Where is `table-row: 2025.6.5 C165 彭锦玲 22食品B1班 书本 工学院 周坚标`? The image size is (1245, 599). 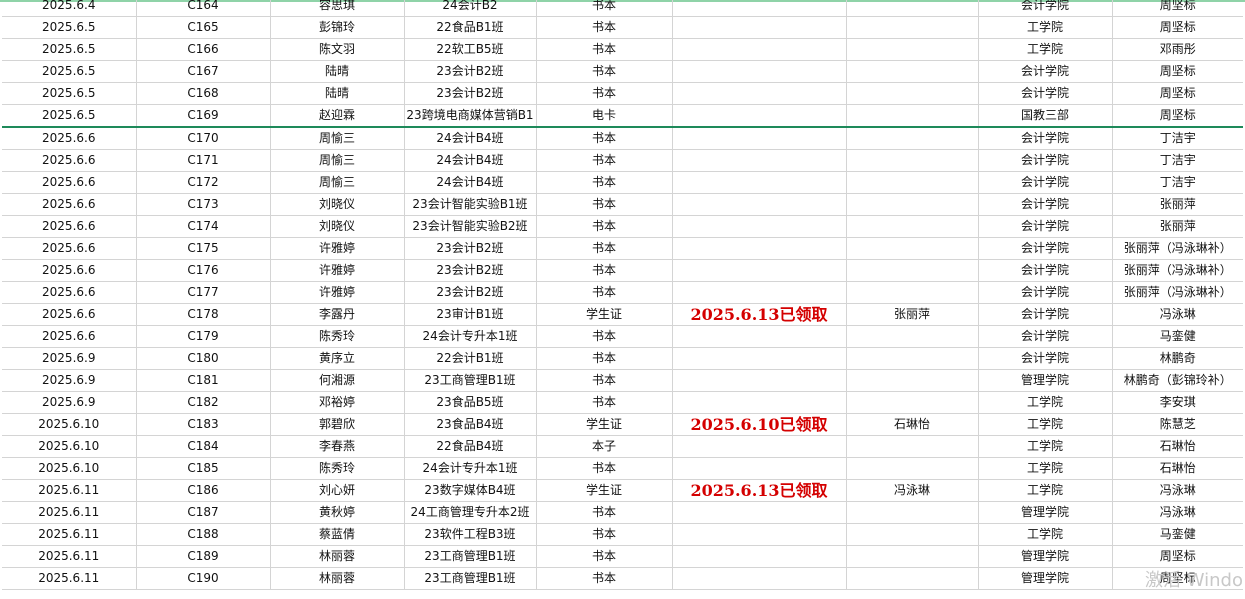 table-row: 2025.6.5 C165 彭锦玲 22食品B1班 书本 工学院 周坚标 is located at coordinates (622, 27).